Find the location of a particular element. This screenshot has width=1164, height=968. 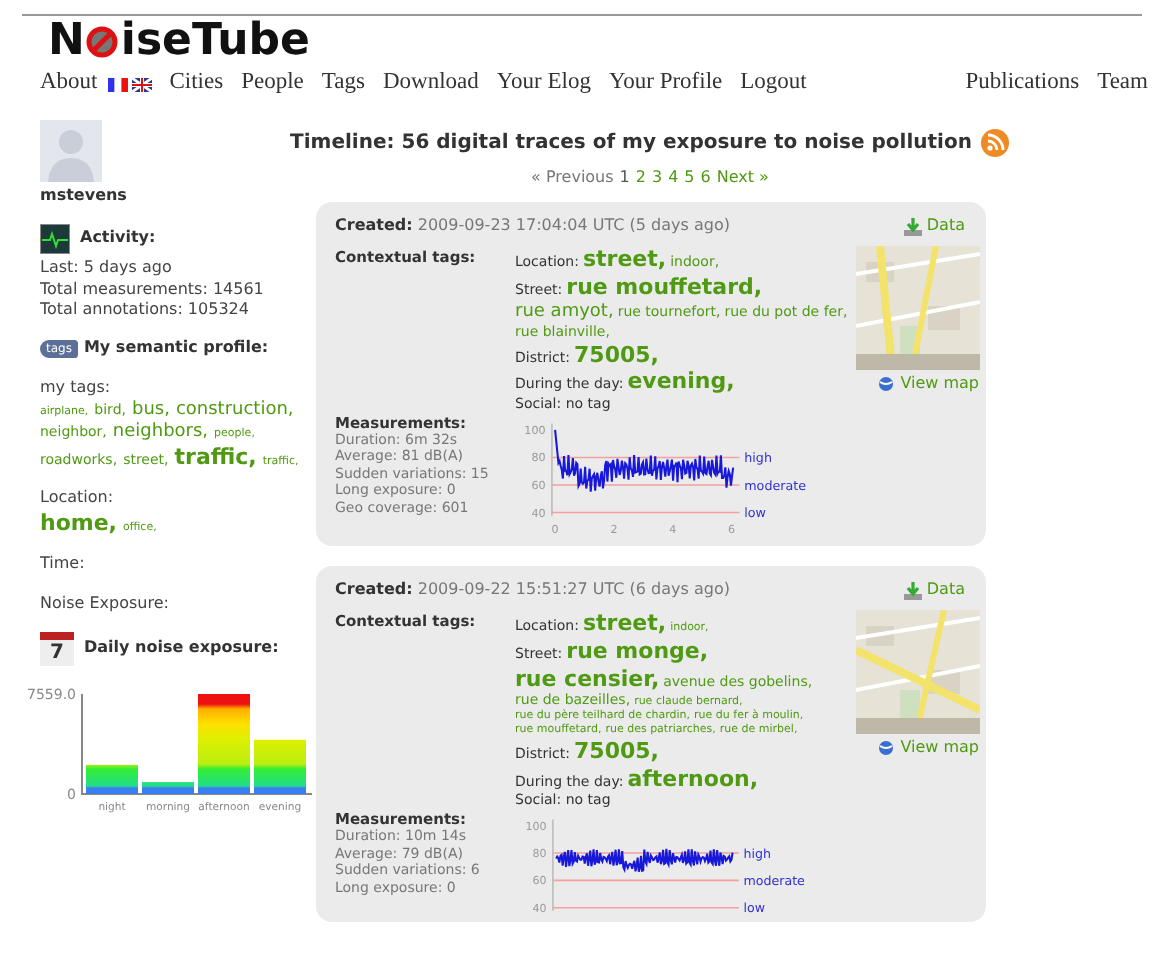

page-link: 2 is located at coordinates (640, 178).